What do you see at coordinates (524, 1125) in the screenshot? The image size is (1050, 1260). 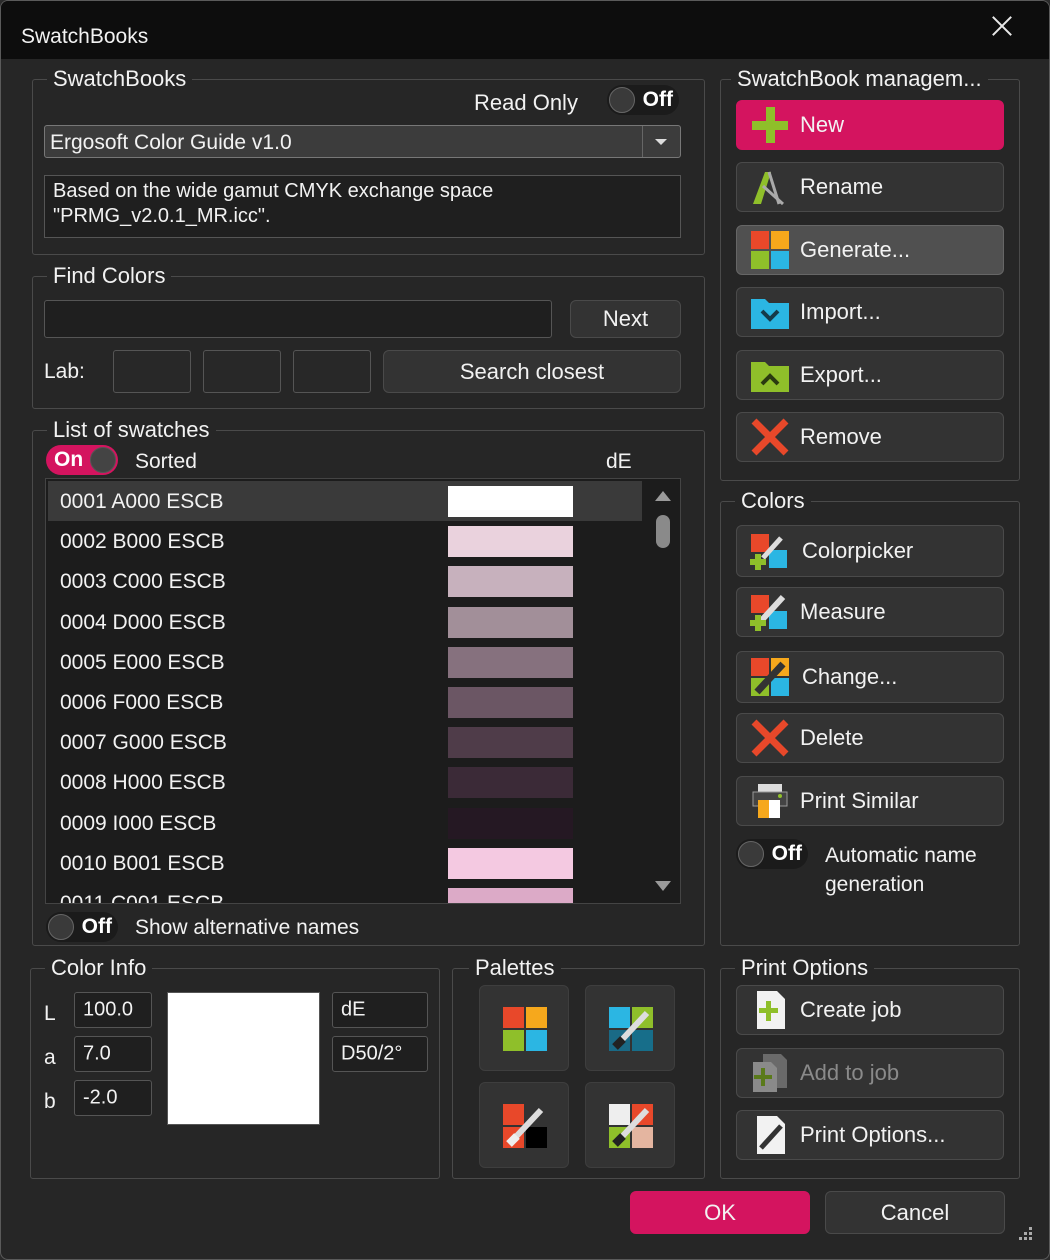 I see `palette-pick-red-button` at bounding box center [524, 1125].